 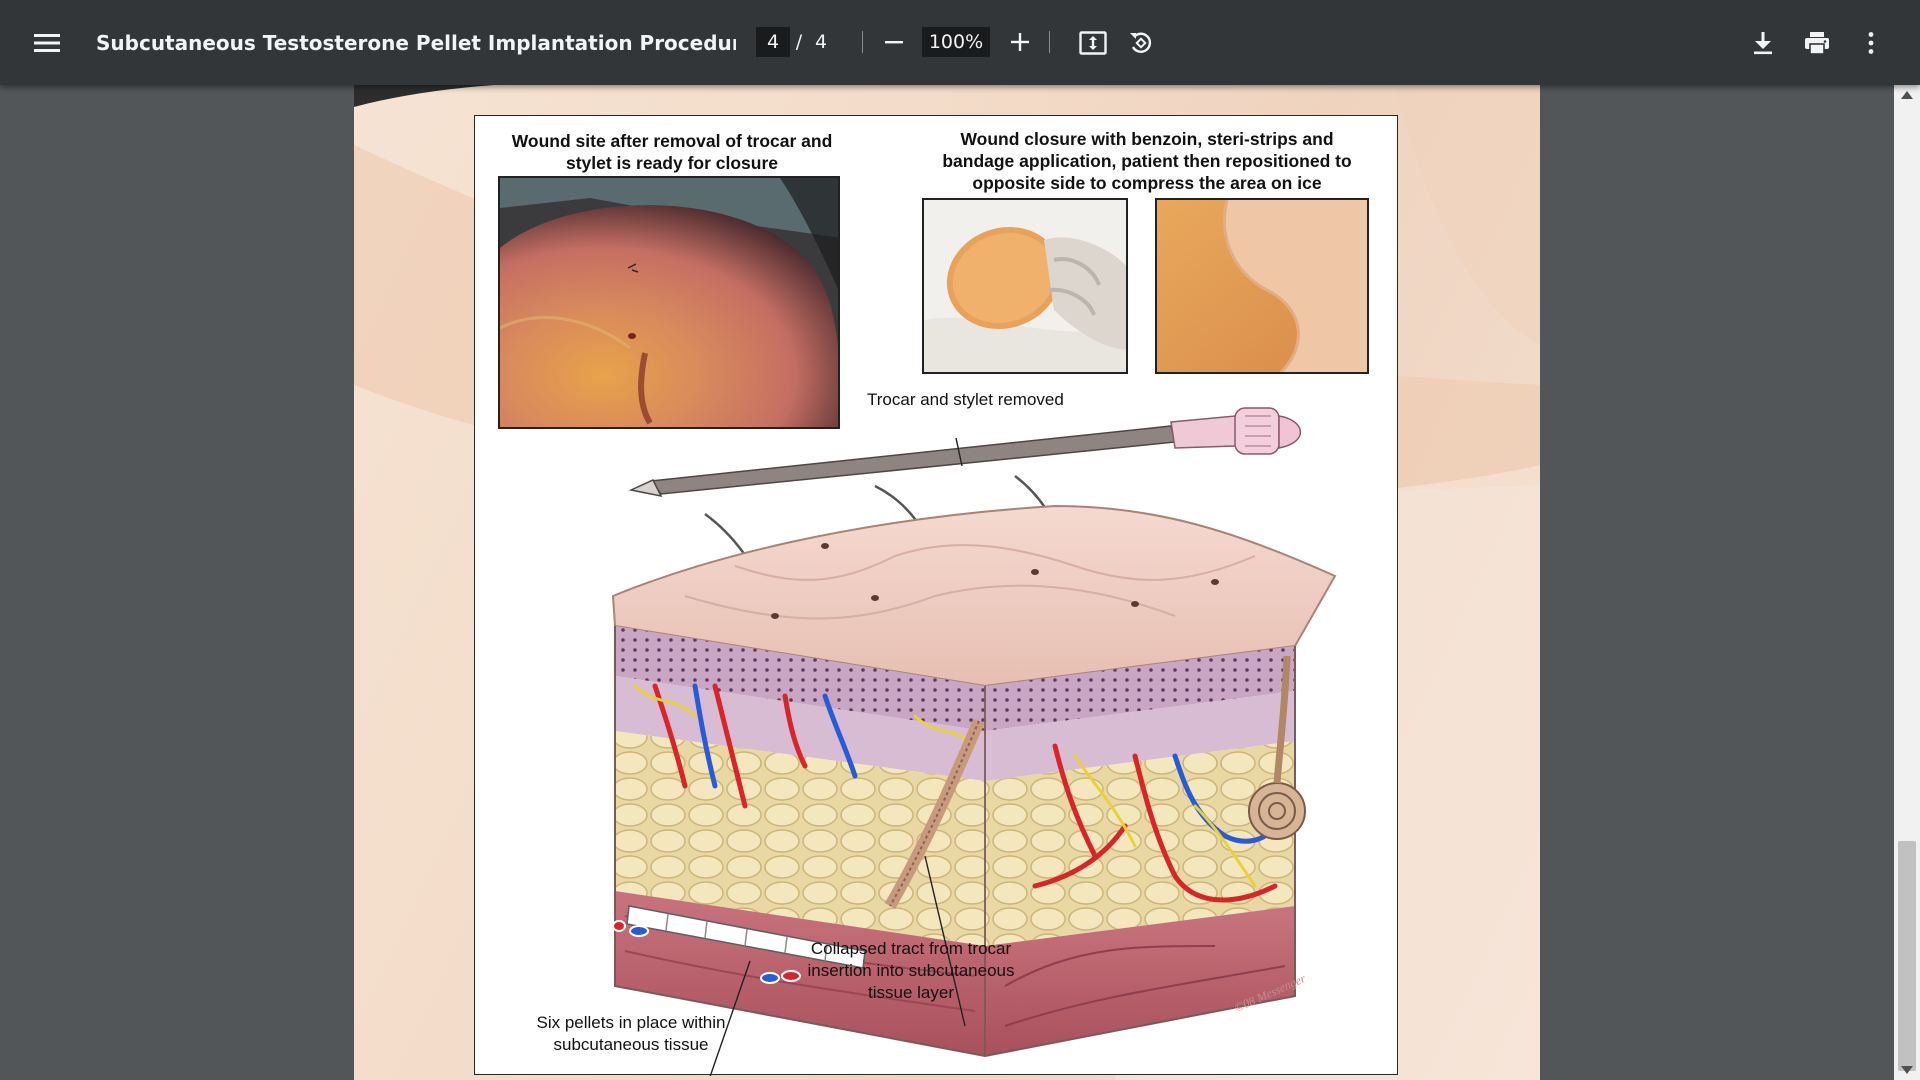 I want to click on fit-to-page-button, so click(x=1093, y=43).